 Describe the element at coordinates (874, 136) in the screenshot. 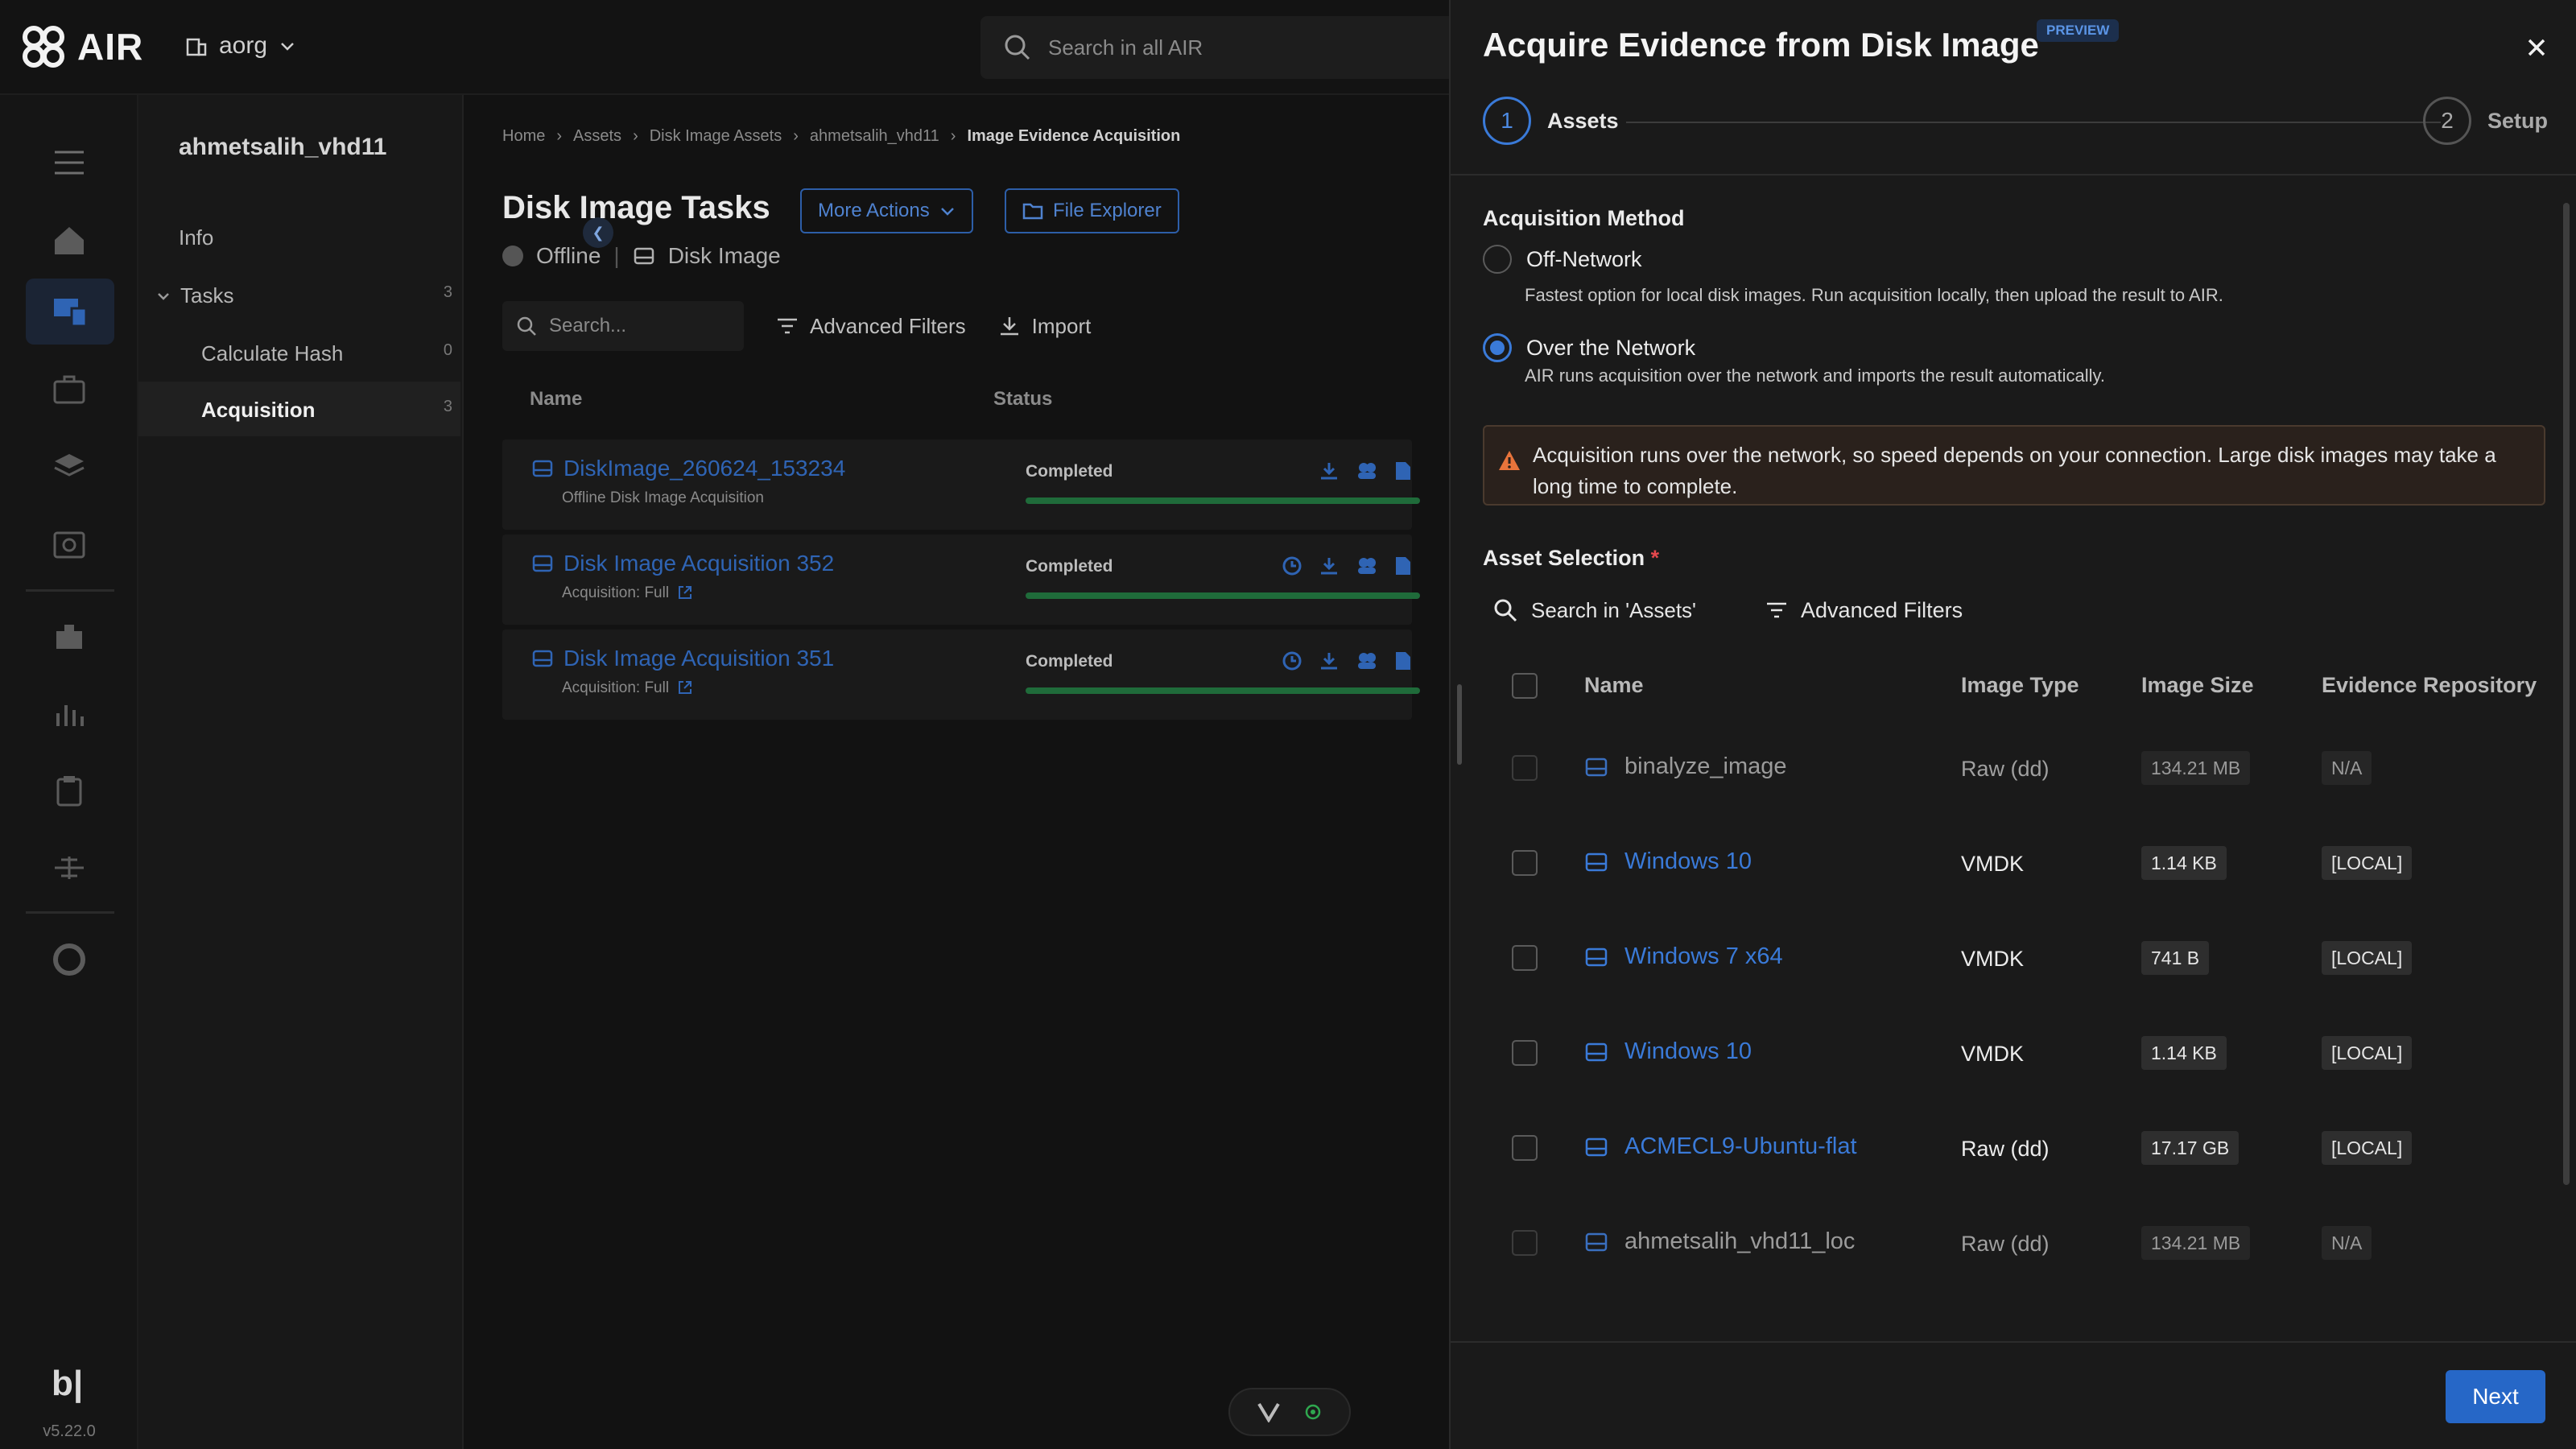

I see `breadcrumb-asset: ahmetsalih_vhd11` at that location.